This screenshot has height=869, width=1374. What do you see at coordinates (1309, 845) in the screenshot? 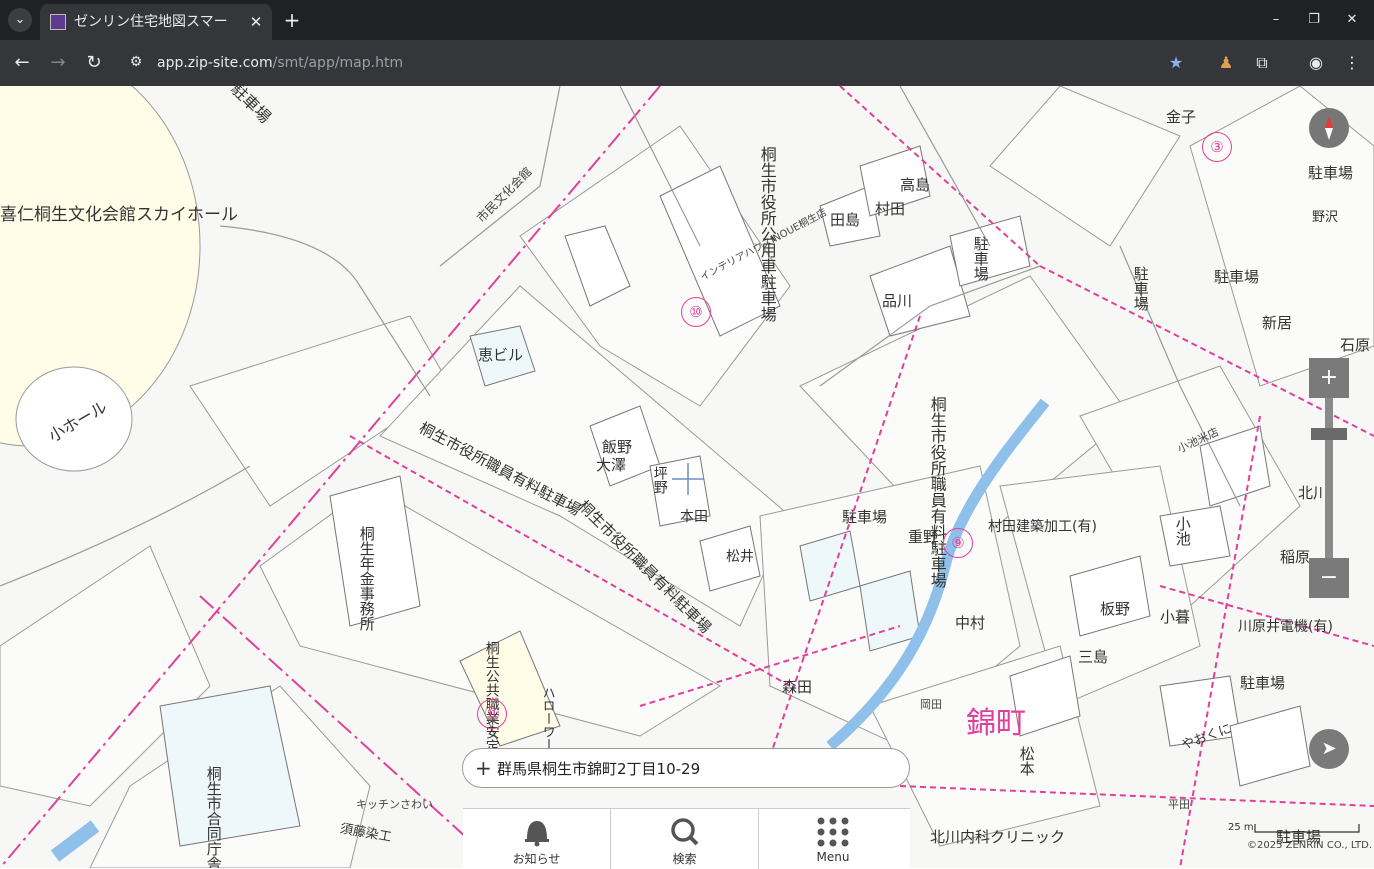
I see `copyright-text: ©2025 ZENRIN CO., LTD.` at bounding box center [1309, 845].